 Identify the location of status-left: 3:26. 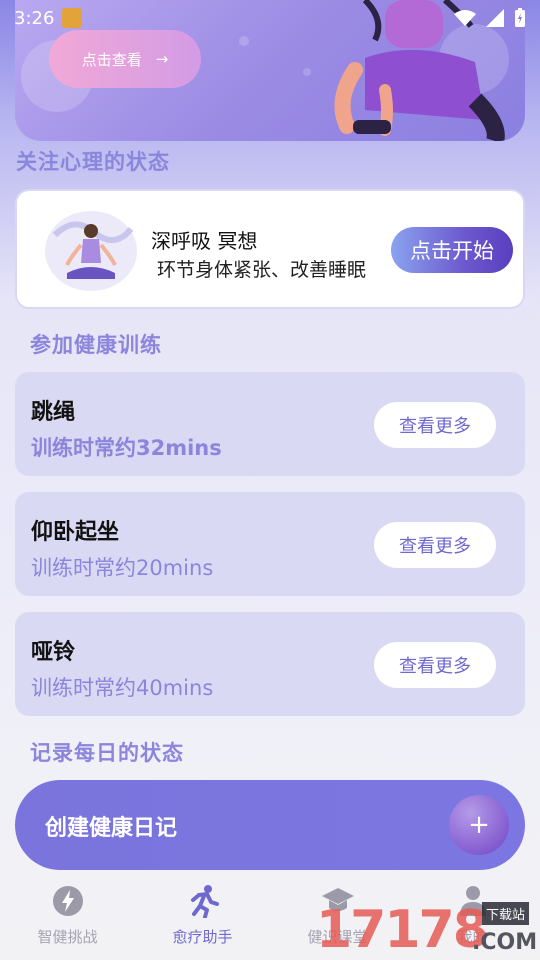
(48, 18).